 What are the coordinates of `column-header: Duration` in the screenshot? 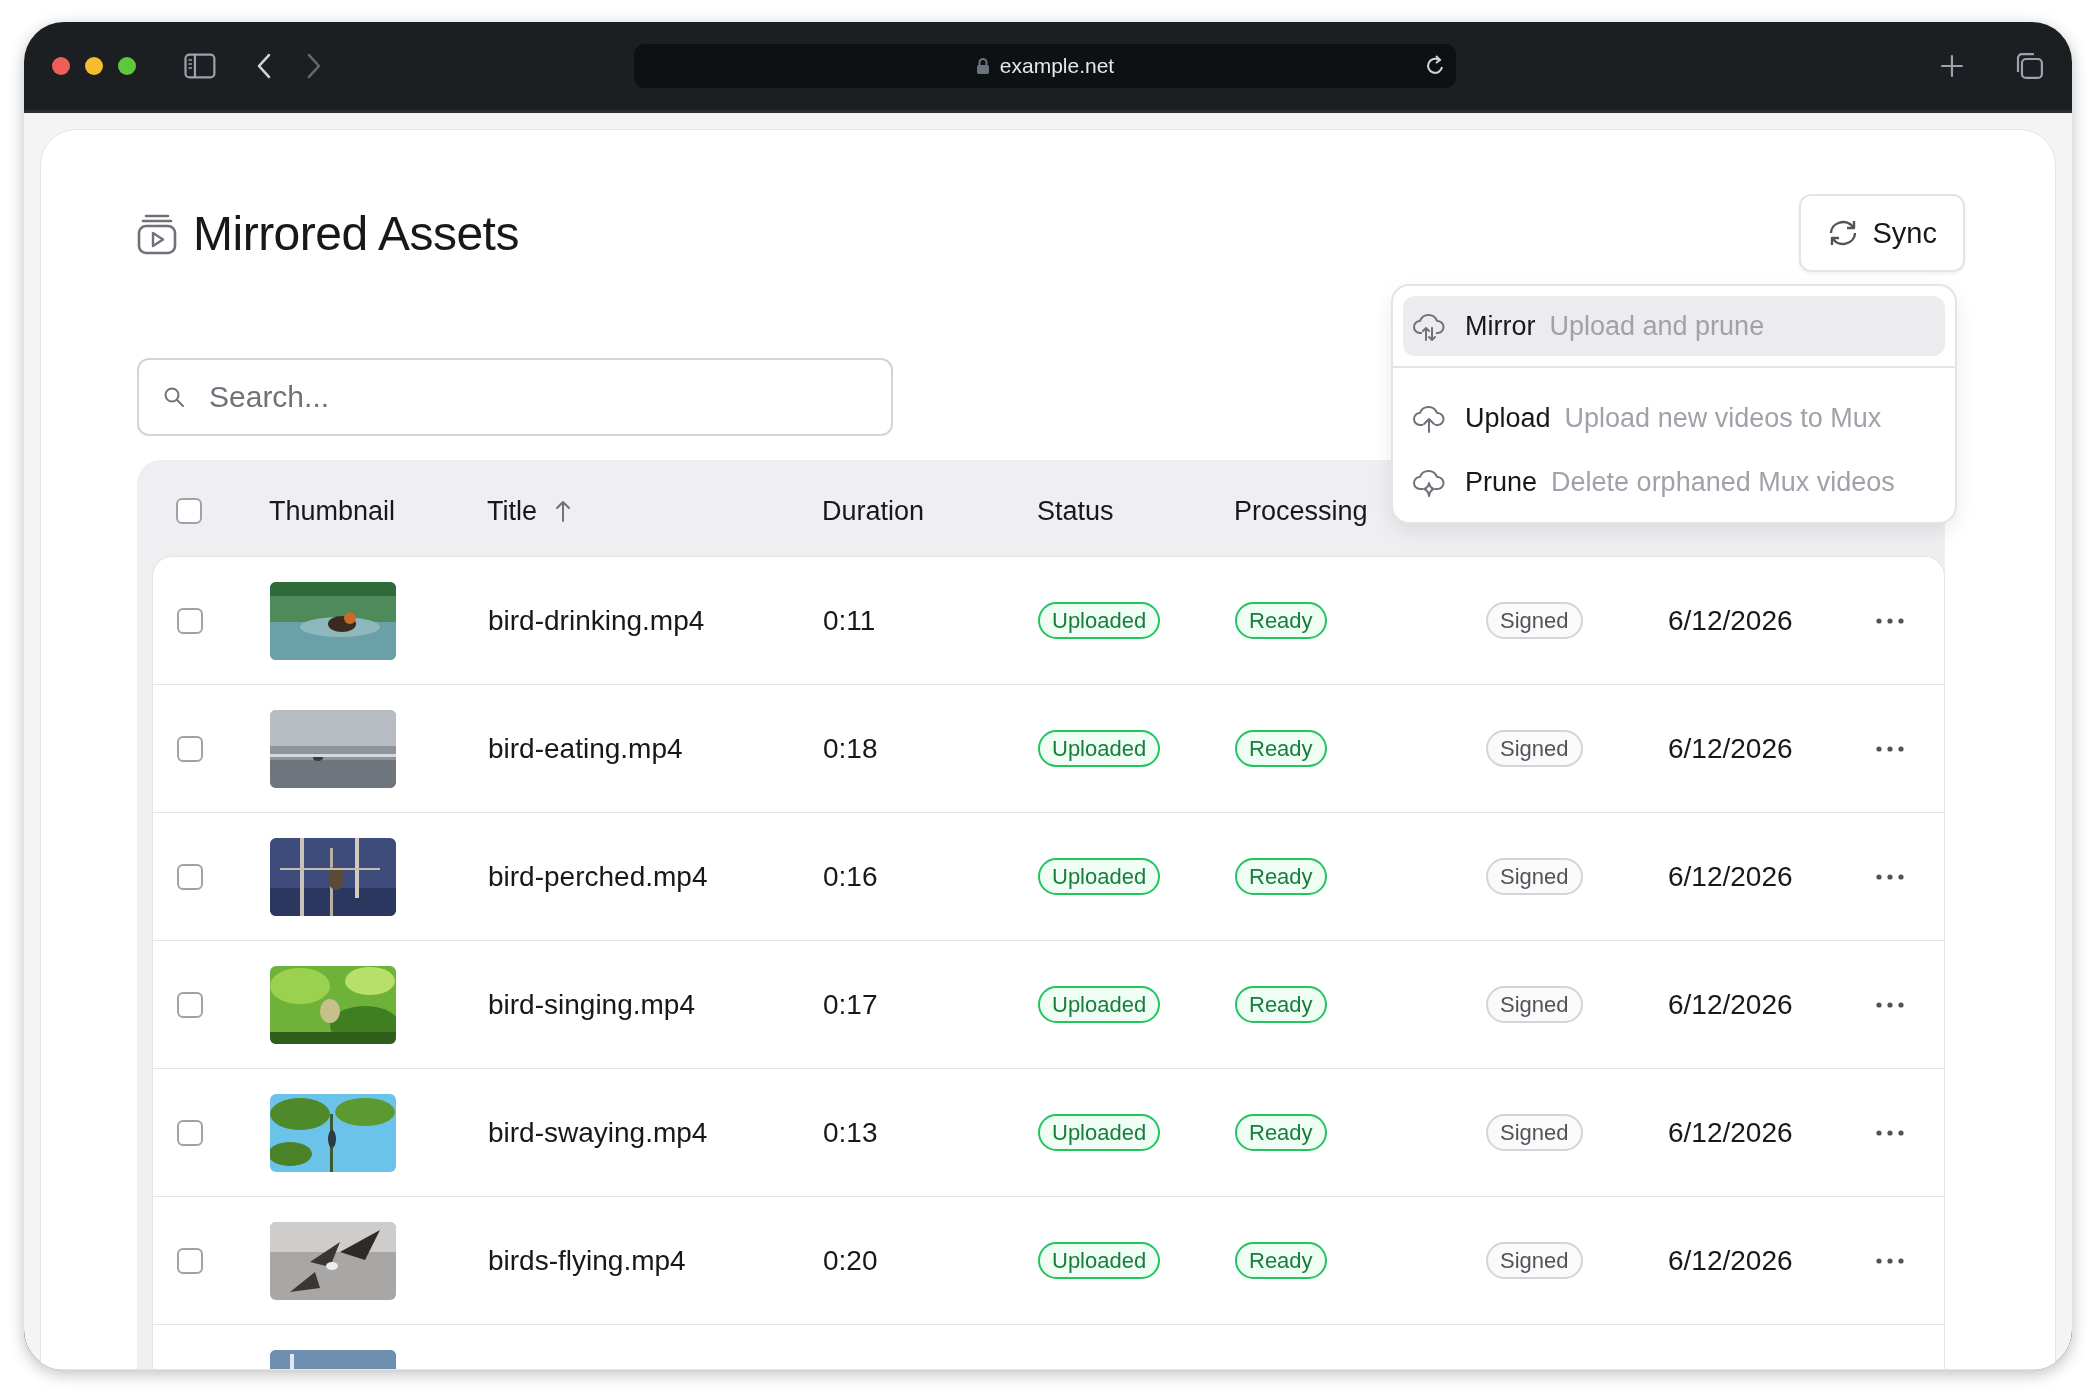 It's located at (873, 511).